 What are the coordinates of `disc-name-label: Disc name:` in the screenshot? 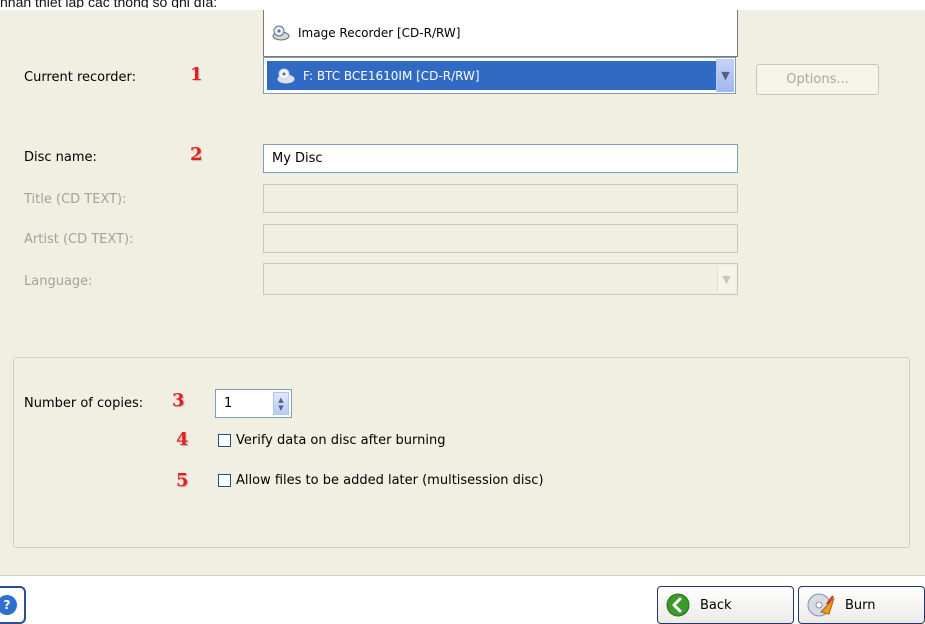 It's located at (60, 157).